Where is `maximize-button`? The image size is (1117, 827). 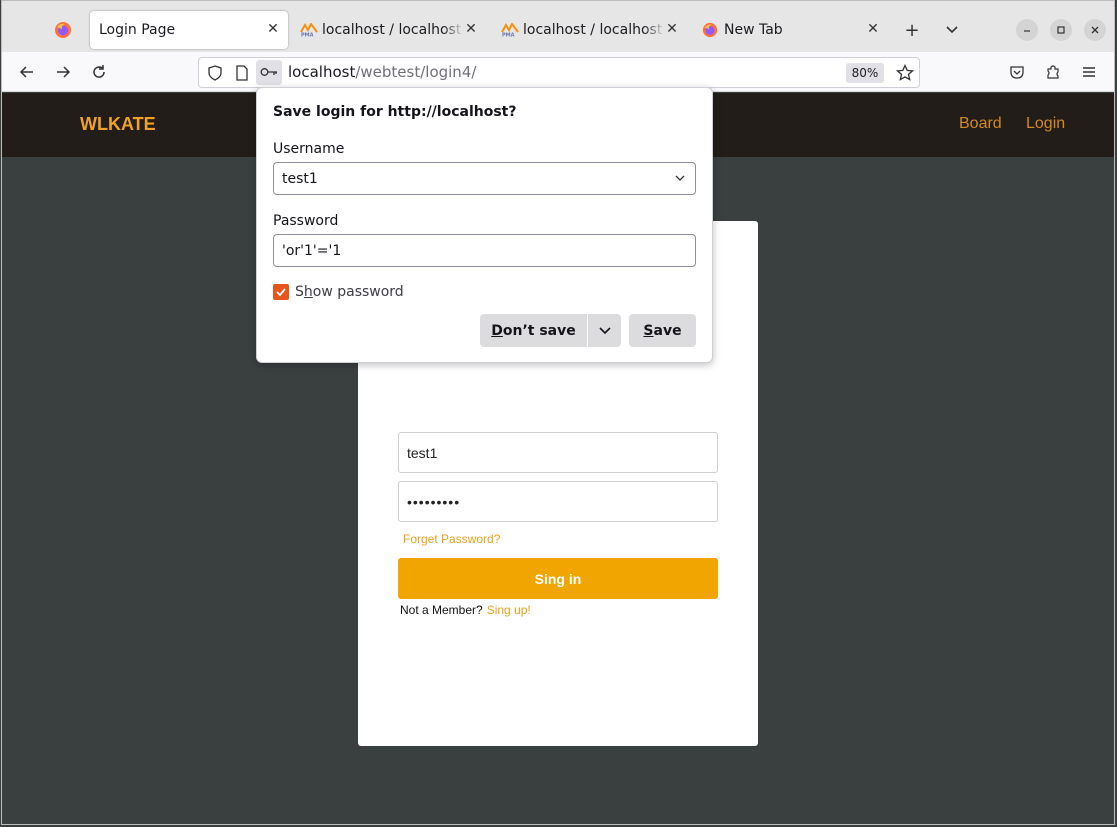
maximize-button is located at coordinates (1061, 30).